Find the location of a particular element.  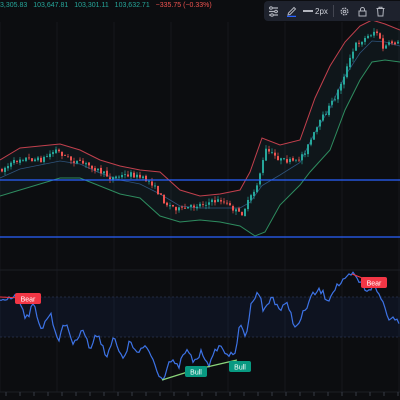

settings-icon is located at coordinates (345, 11).